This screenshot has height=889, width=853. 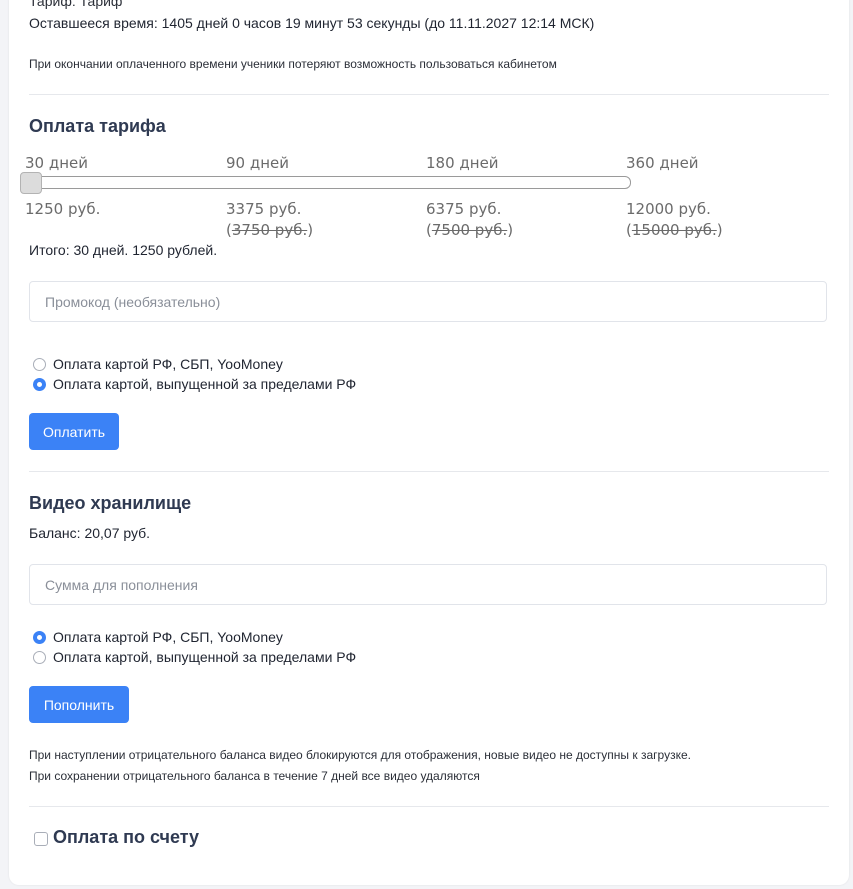 I want to click on tier-price-30: 1250 руб., so click(x=62, y=209).